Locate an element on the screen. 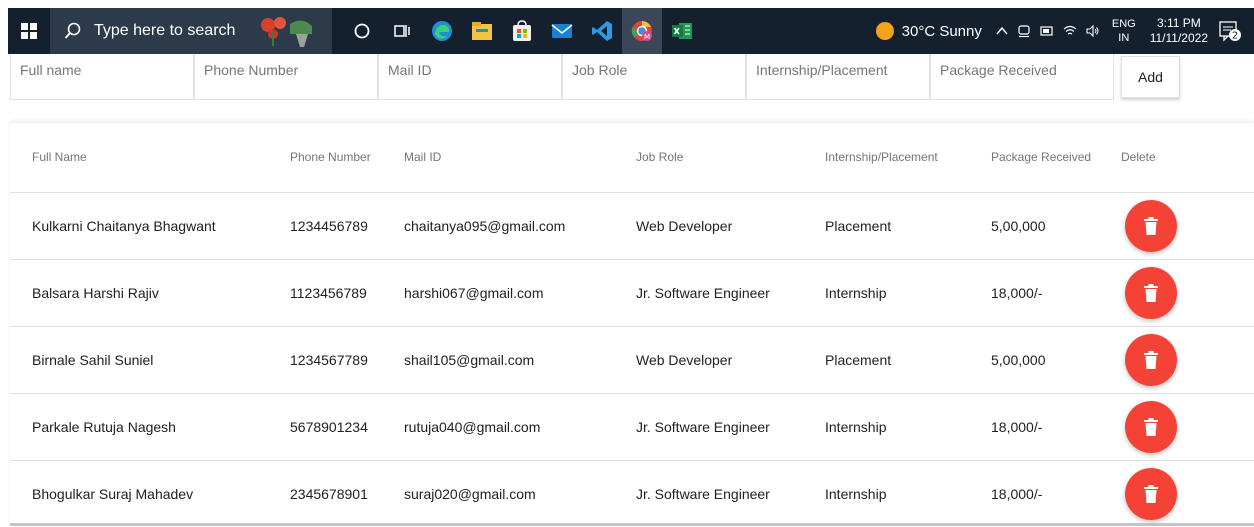  cell-full-name: Kulkarni Chaitanya Bhagwant is located at coordinates (150, 226).